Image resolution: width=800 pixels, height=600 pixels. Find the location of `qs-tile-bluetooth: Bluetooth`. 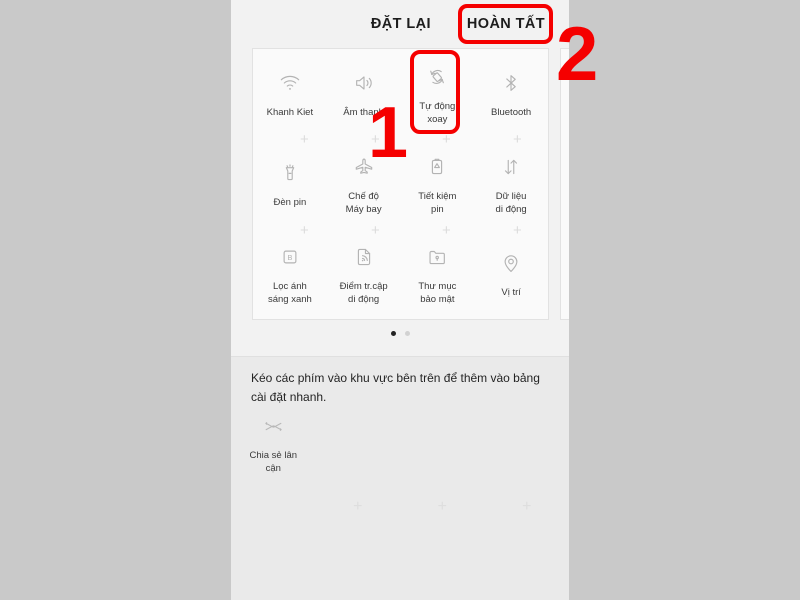

qs-tile-bluetooth: Bluetooth is located at coordinates (511, 94).